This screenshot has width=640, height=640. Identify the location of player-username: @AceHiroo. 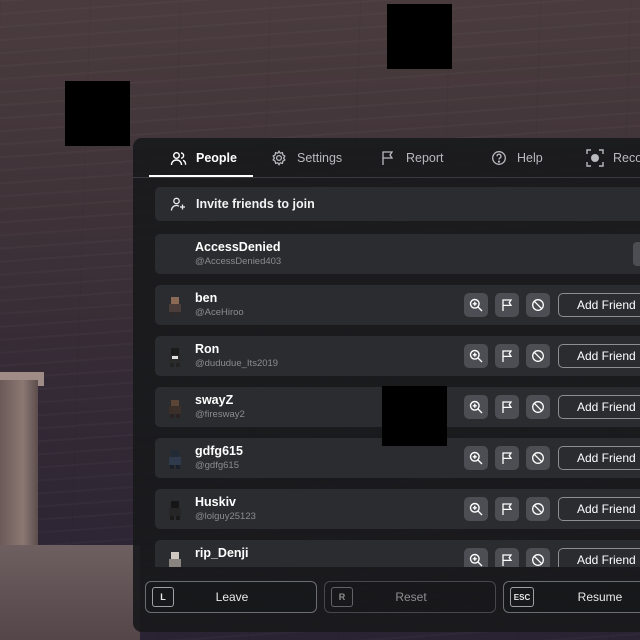
(219, 312).